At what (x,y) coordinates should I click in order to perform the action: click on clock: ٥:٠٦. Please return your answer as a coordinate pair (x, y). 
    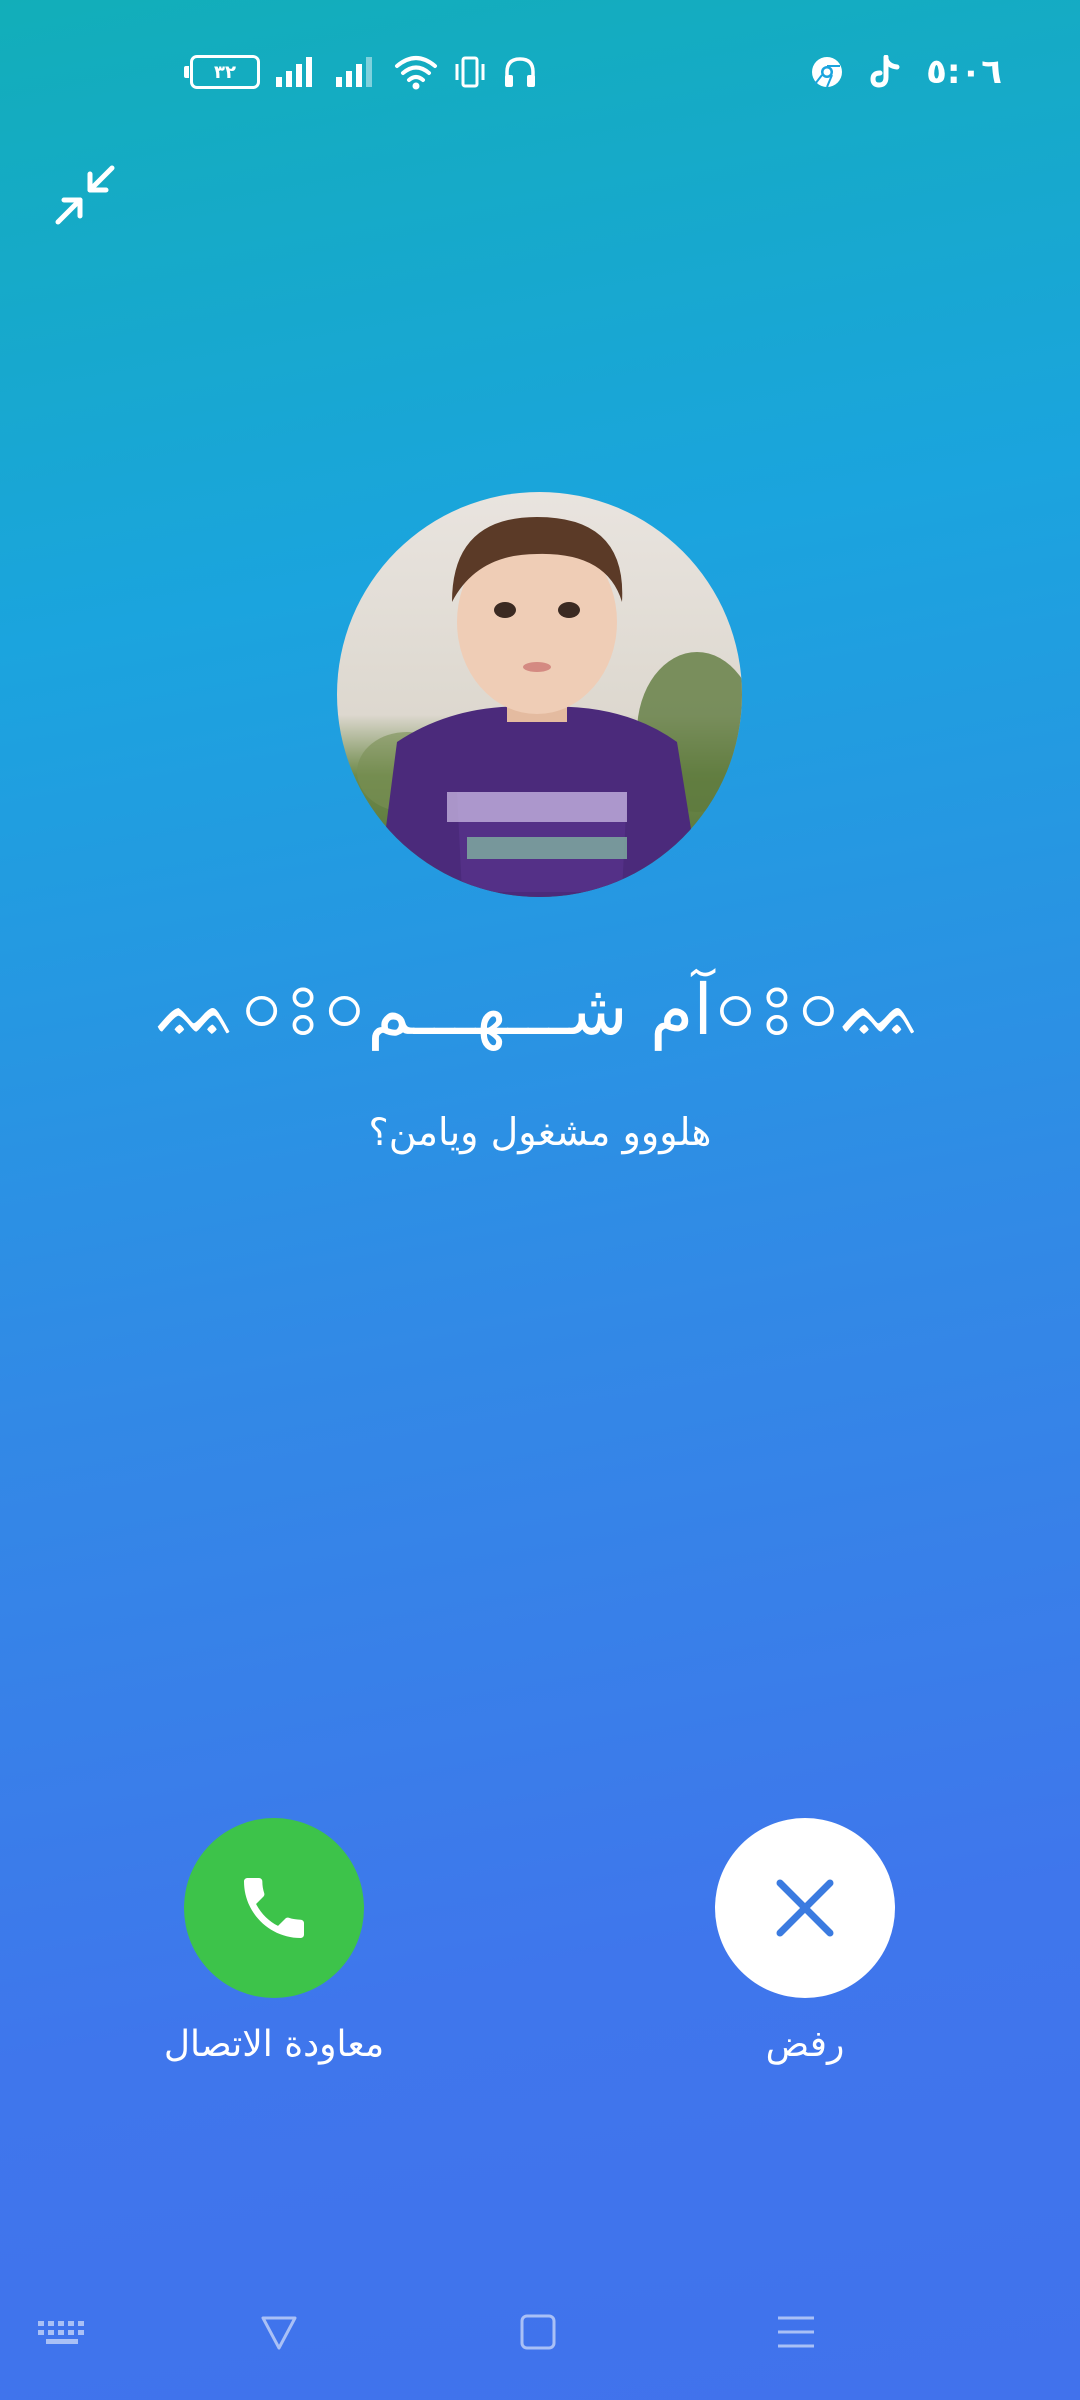
    Looking at the image, I should click on (964, 72).